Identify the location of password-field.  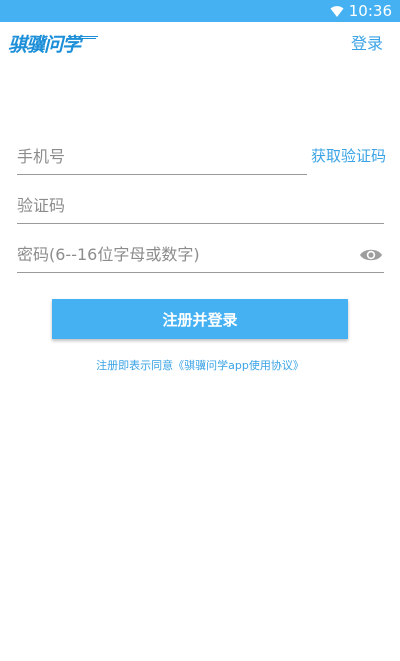
(200, 255).